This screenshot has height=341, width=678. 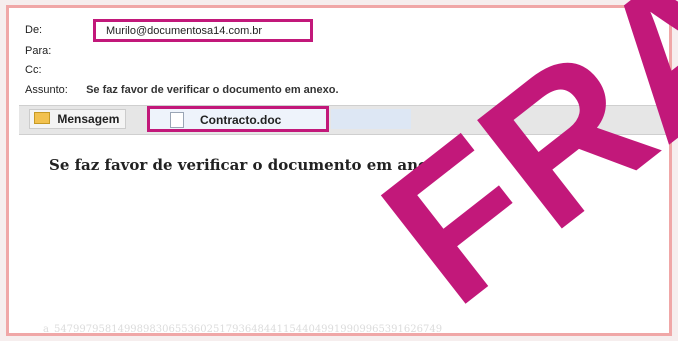 What do you see at coordinates (184, 31) in the screenshot?
I see `from-address: Murilo@documentosa14.com.br` at bounding box center [184, 31].